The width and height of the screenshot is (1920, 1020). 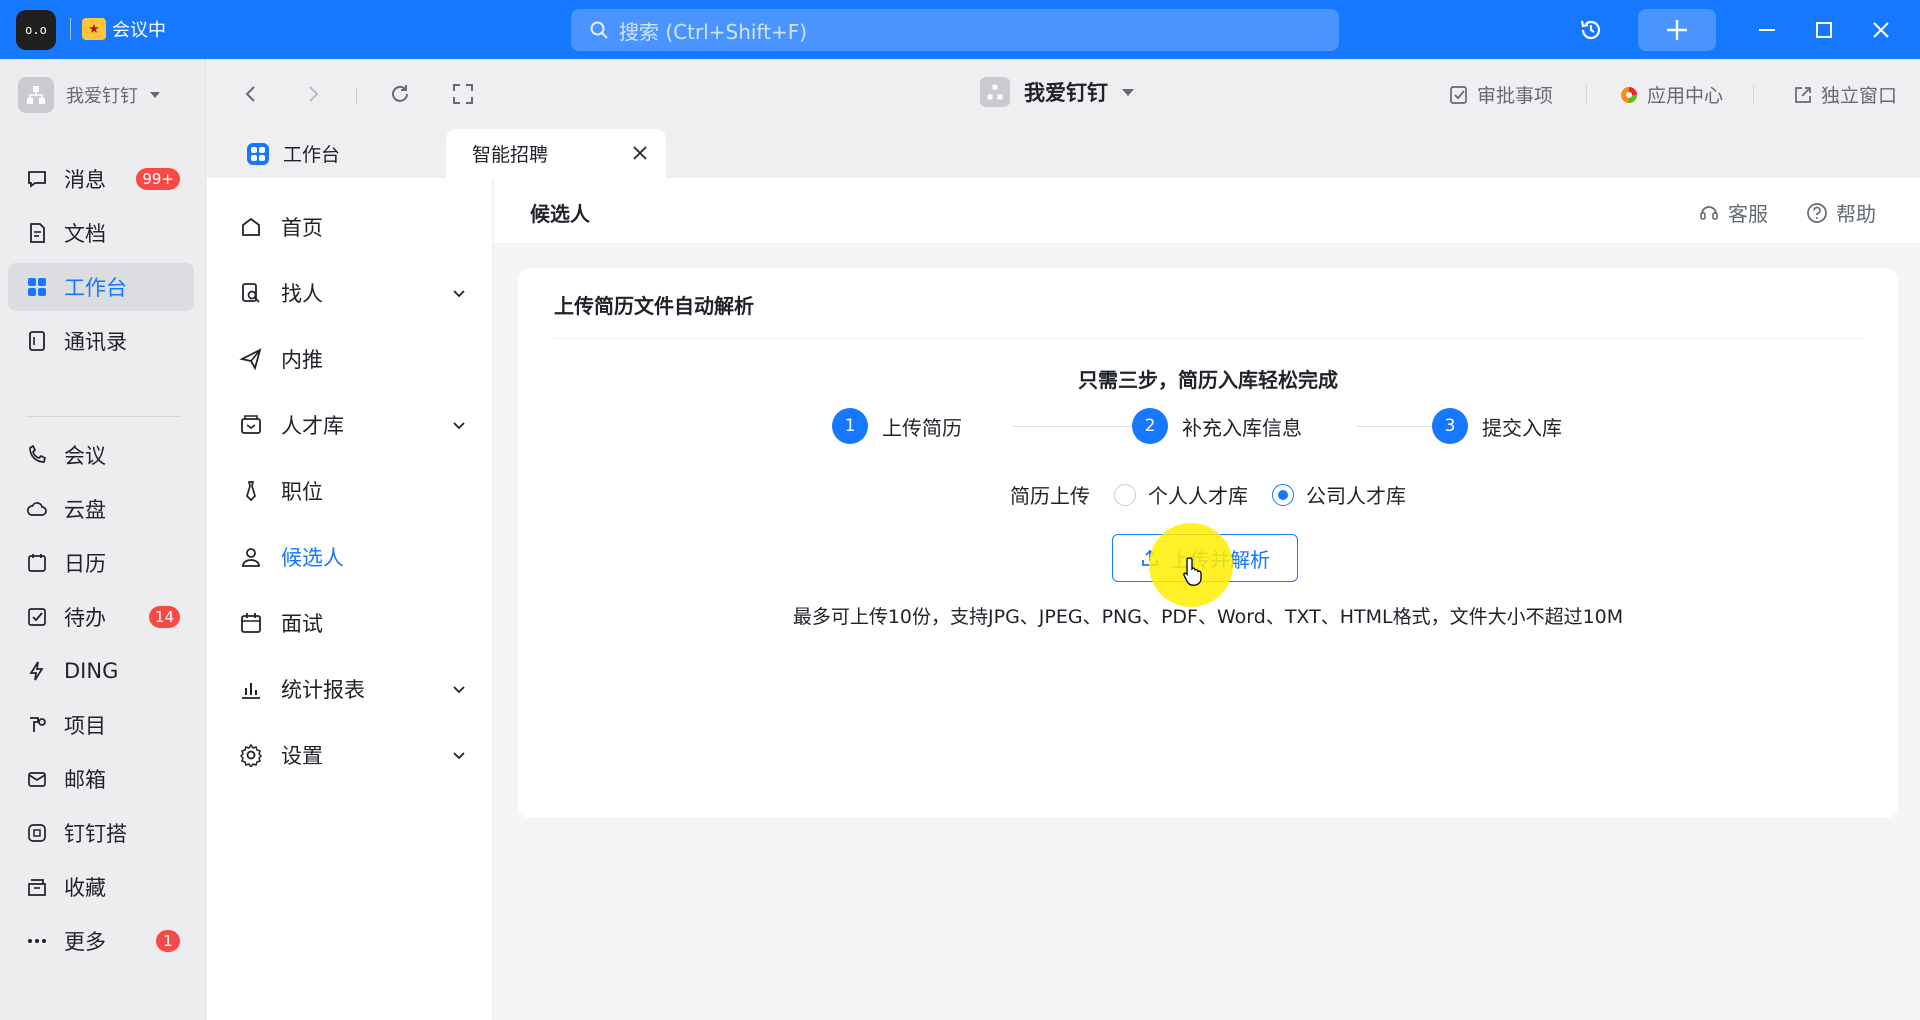 What do you see at coordinates (251, 94) in the screenshot?
I see `back-icon` at bounding box center [251, 94].